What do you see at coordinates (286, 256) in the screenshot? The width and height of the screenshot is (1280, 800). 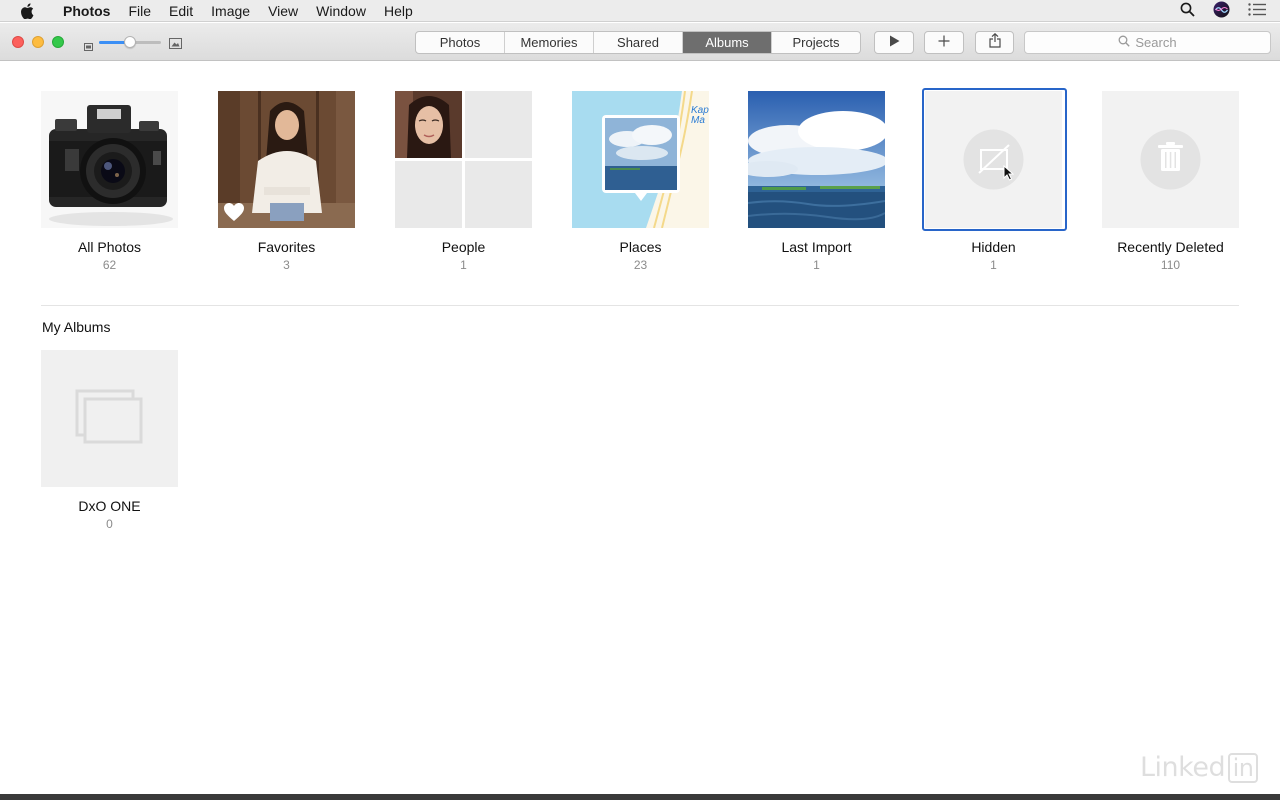 I see `album-caption: Favorites 3` at bounding box center [286, 256].